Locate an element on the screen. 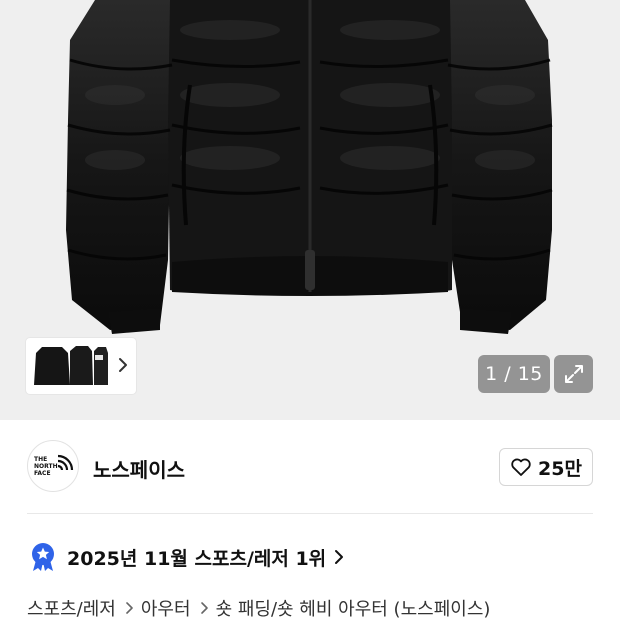 Image resolution: width=620 pixels, height=620 pixels. breadcrumb: 스포츠/레저 아우터 숏 패딩/숏 헤비 아우터 (노스페이스) is located at coordinates (258, 607).